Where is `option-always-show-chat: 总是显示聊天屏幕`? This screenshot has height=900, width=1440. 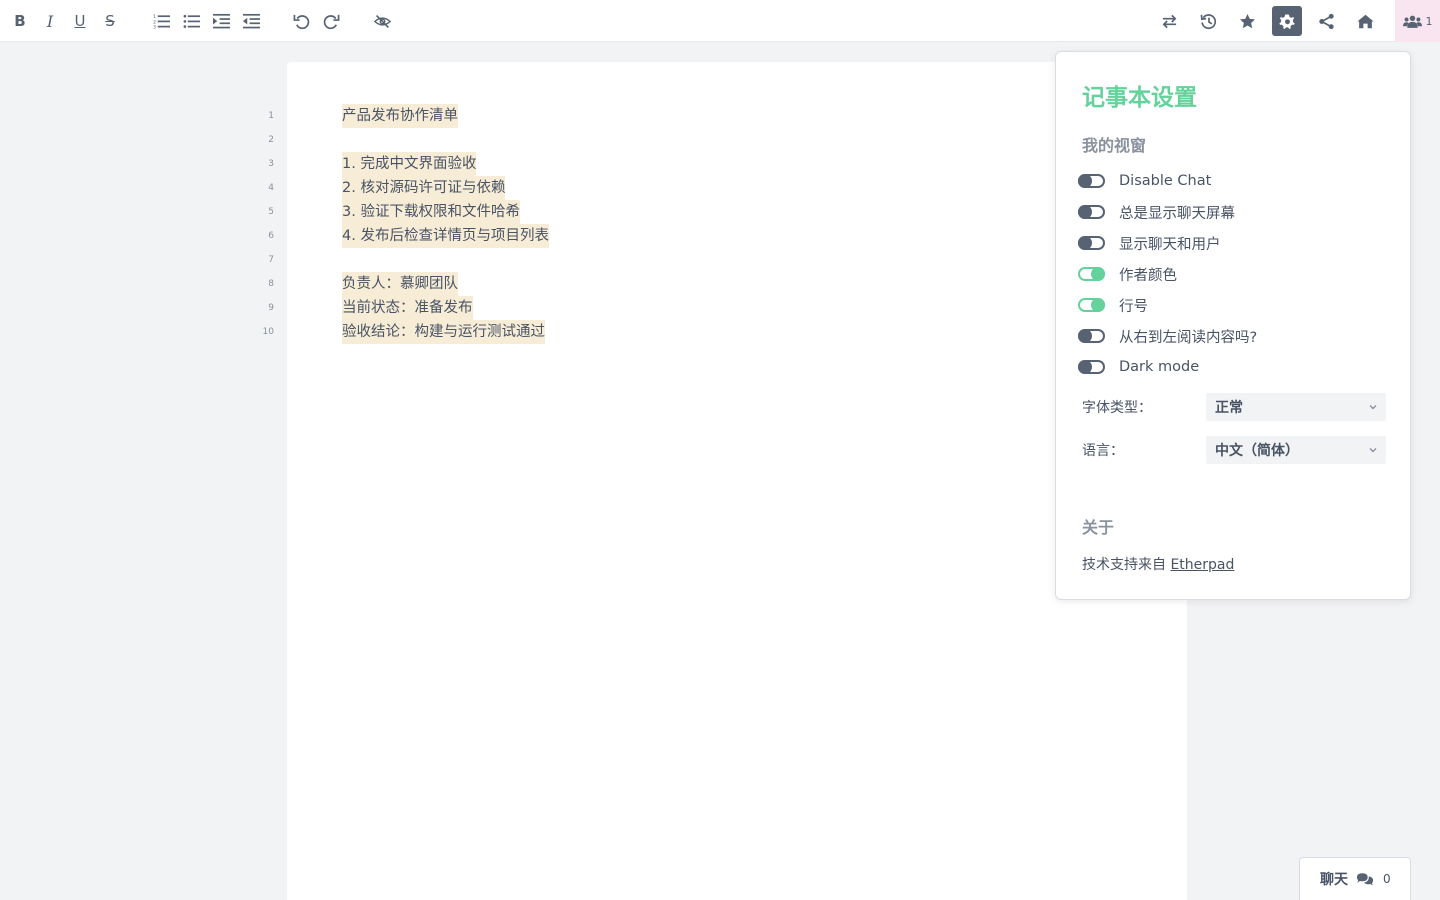 option-always-show-chat: 总是显示聊天屏幕 is located at coordinates (1156, 212).